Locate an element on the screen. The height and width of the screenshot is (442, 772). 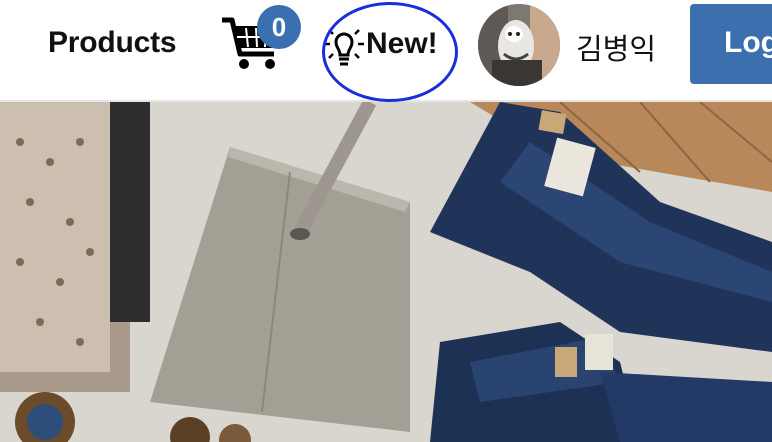
user-name: 김병익 is located at coordinates (616, 47).